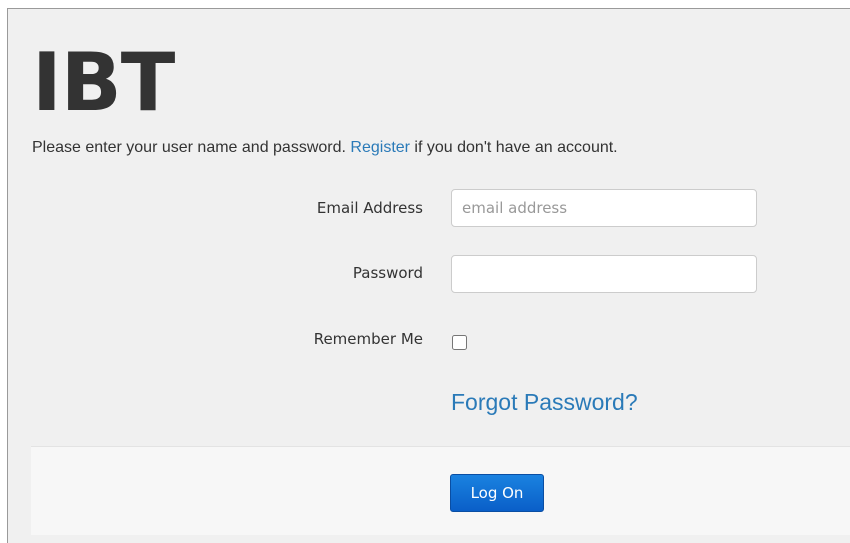 Image resolution: width=850 pixels, height=543 pixels. Describe the element at coordinates (604, 274) in the screenshot. I see `password-input` at that location.